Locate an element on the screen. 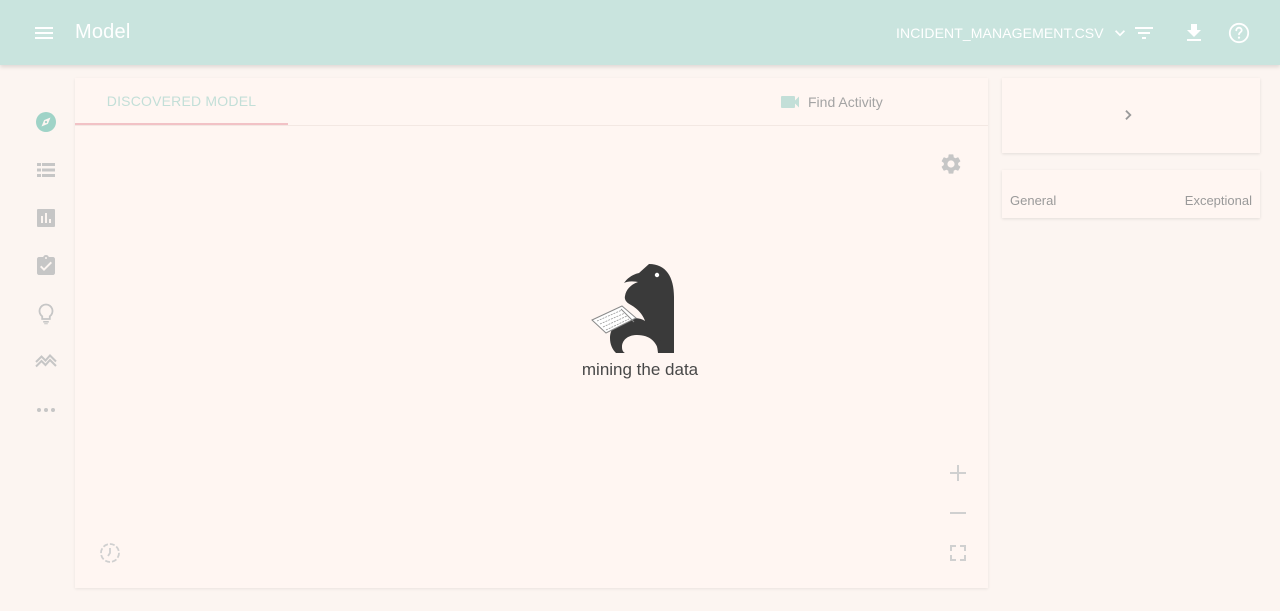 Image resolution: width=1280 pixels, height=611 pixels. file-selector: INCIDENT_MANAGEMENT.CSV is located at coordinates (1013, 33).